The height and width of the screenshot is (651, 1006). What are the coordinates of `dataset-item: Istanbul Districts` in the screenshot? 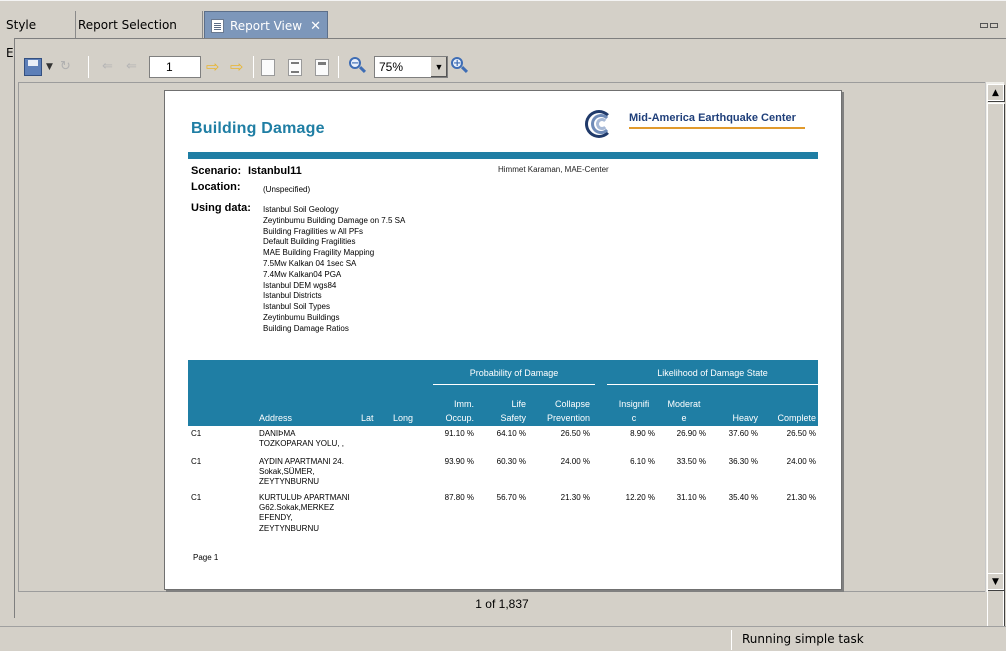 It's located at (292, 296).